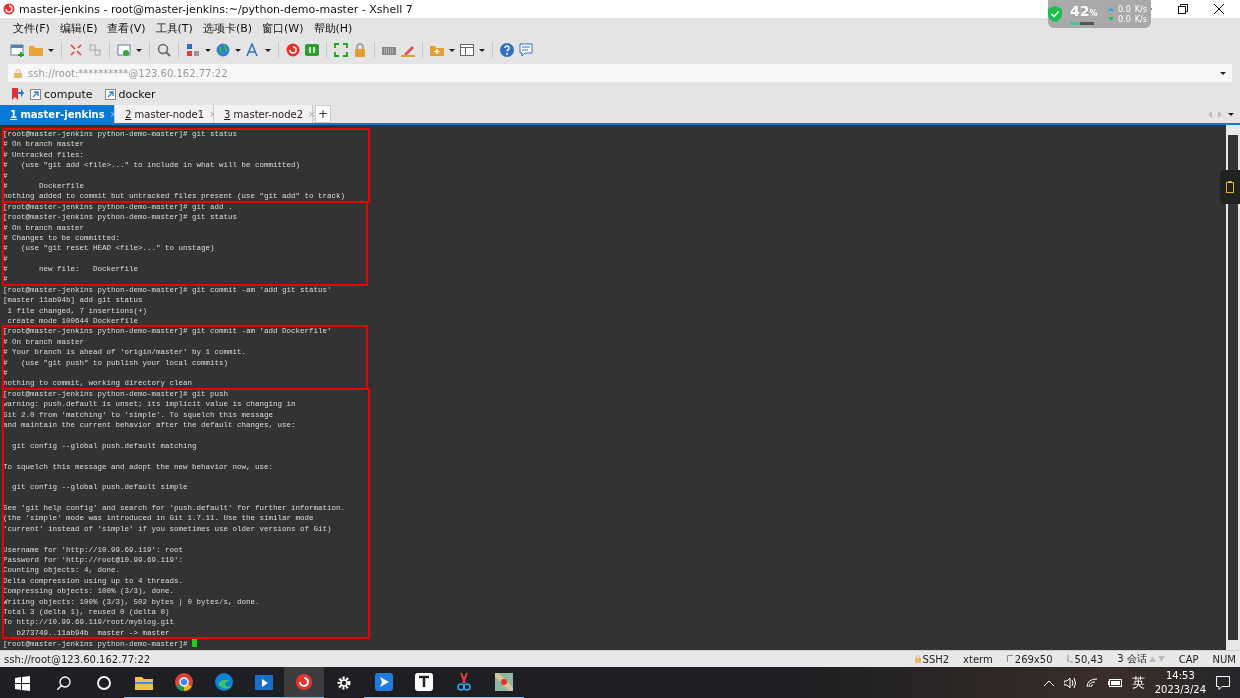 The width and height of the screenshot is (1240, 698). What do you see at coordinates (1114, 683) in the screenshot?
I see `battery-icon` at bounding box center [1114, 683].